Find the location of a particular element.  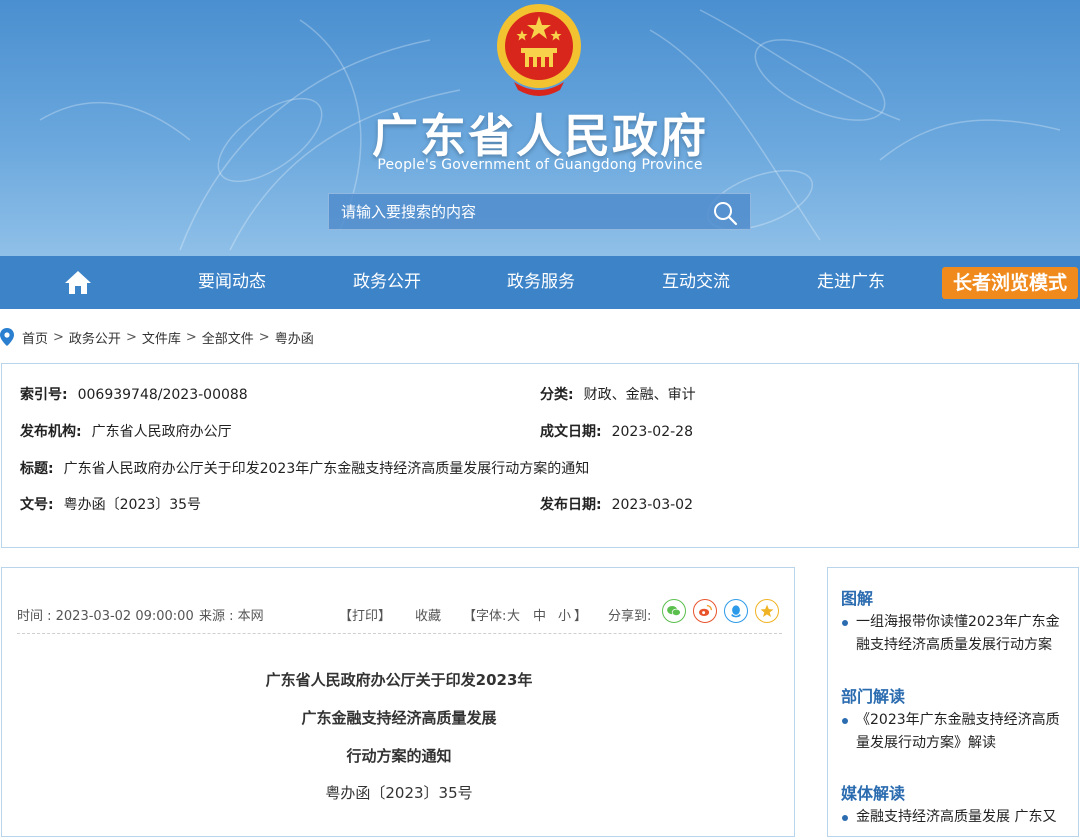

qq-share-icon is located at coordinates (736, 611).